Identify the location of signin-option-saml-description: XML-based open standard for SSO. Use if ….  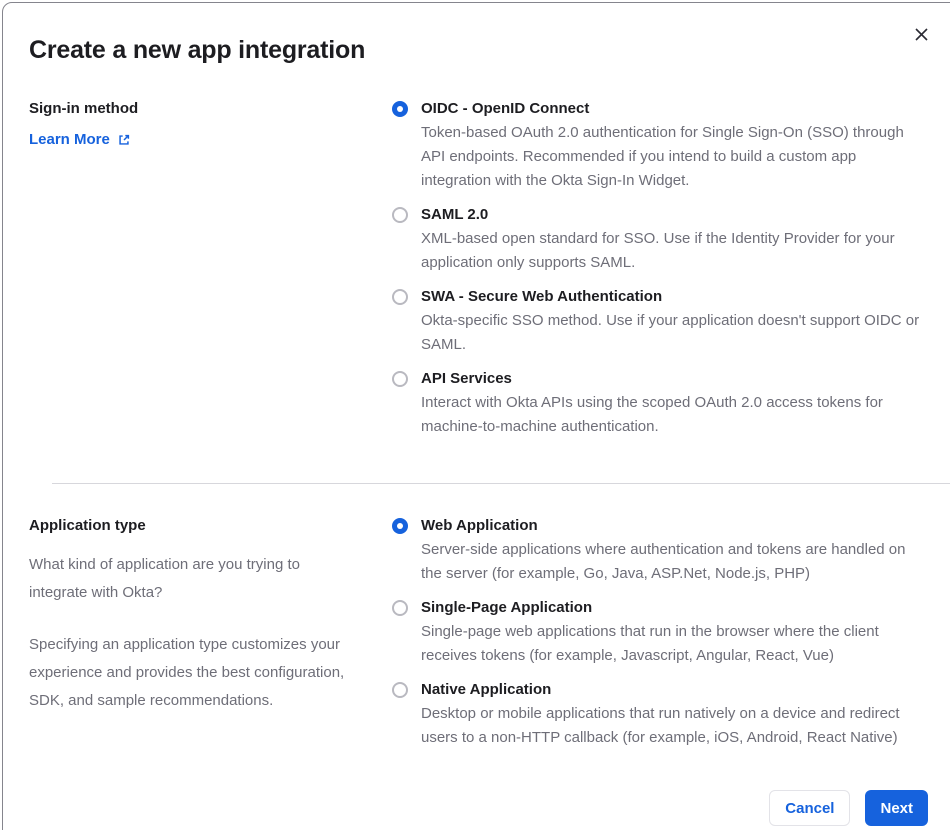
(658, 250).